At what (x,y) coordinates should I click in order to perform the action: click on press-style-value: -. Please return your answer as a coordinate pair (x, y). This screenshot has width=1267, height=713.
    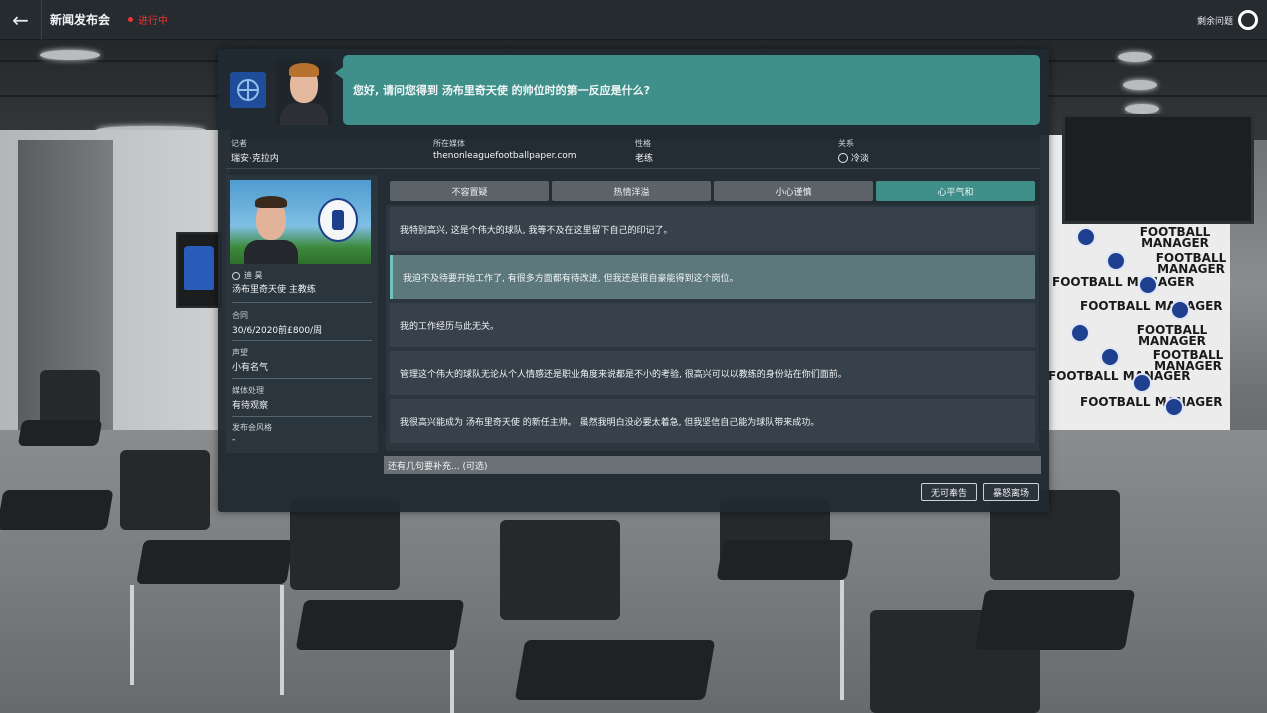
    Looking at the image, I should click on (234, 440).